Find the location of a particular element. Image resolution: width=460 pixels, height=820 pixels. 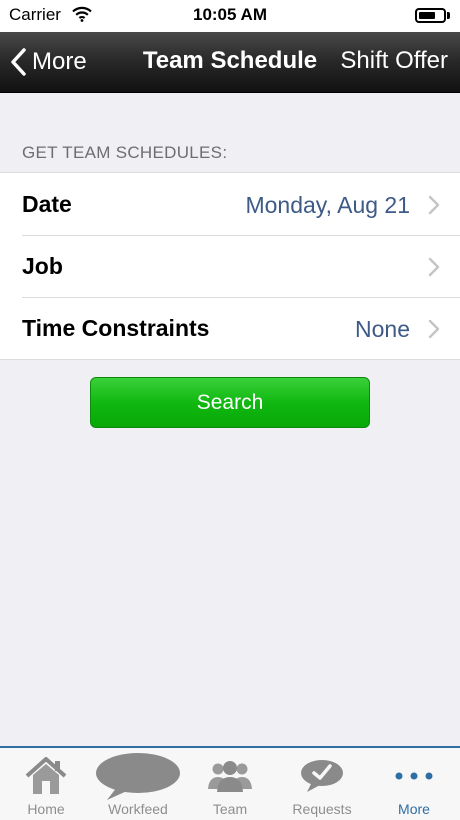

home-icon is located at coordinates (46, 776).